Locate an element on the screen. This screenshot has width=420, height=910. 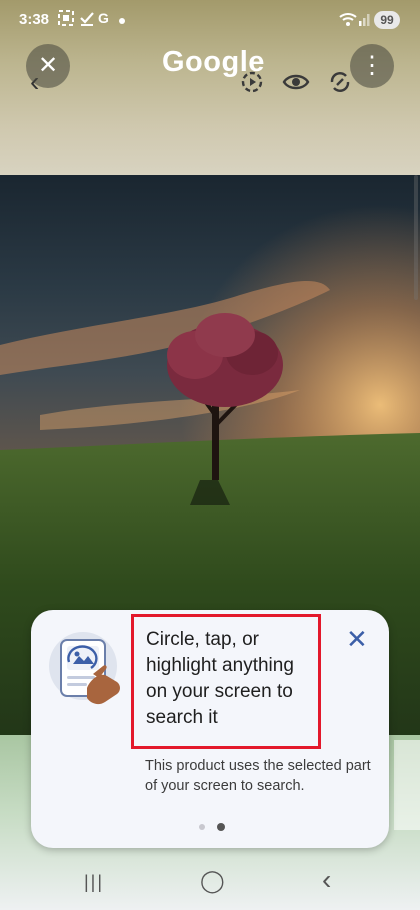
google-g-icon: G is located at coordinates (103, 18).